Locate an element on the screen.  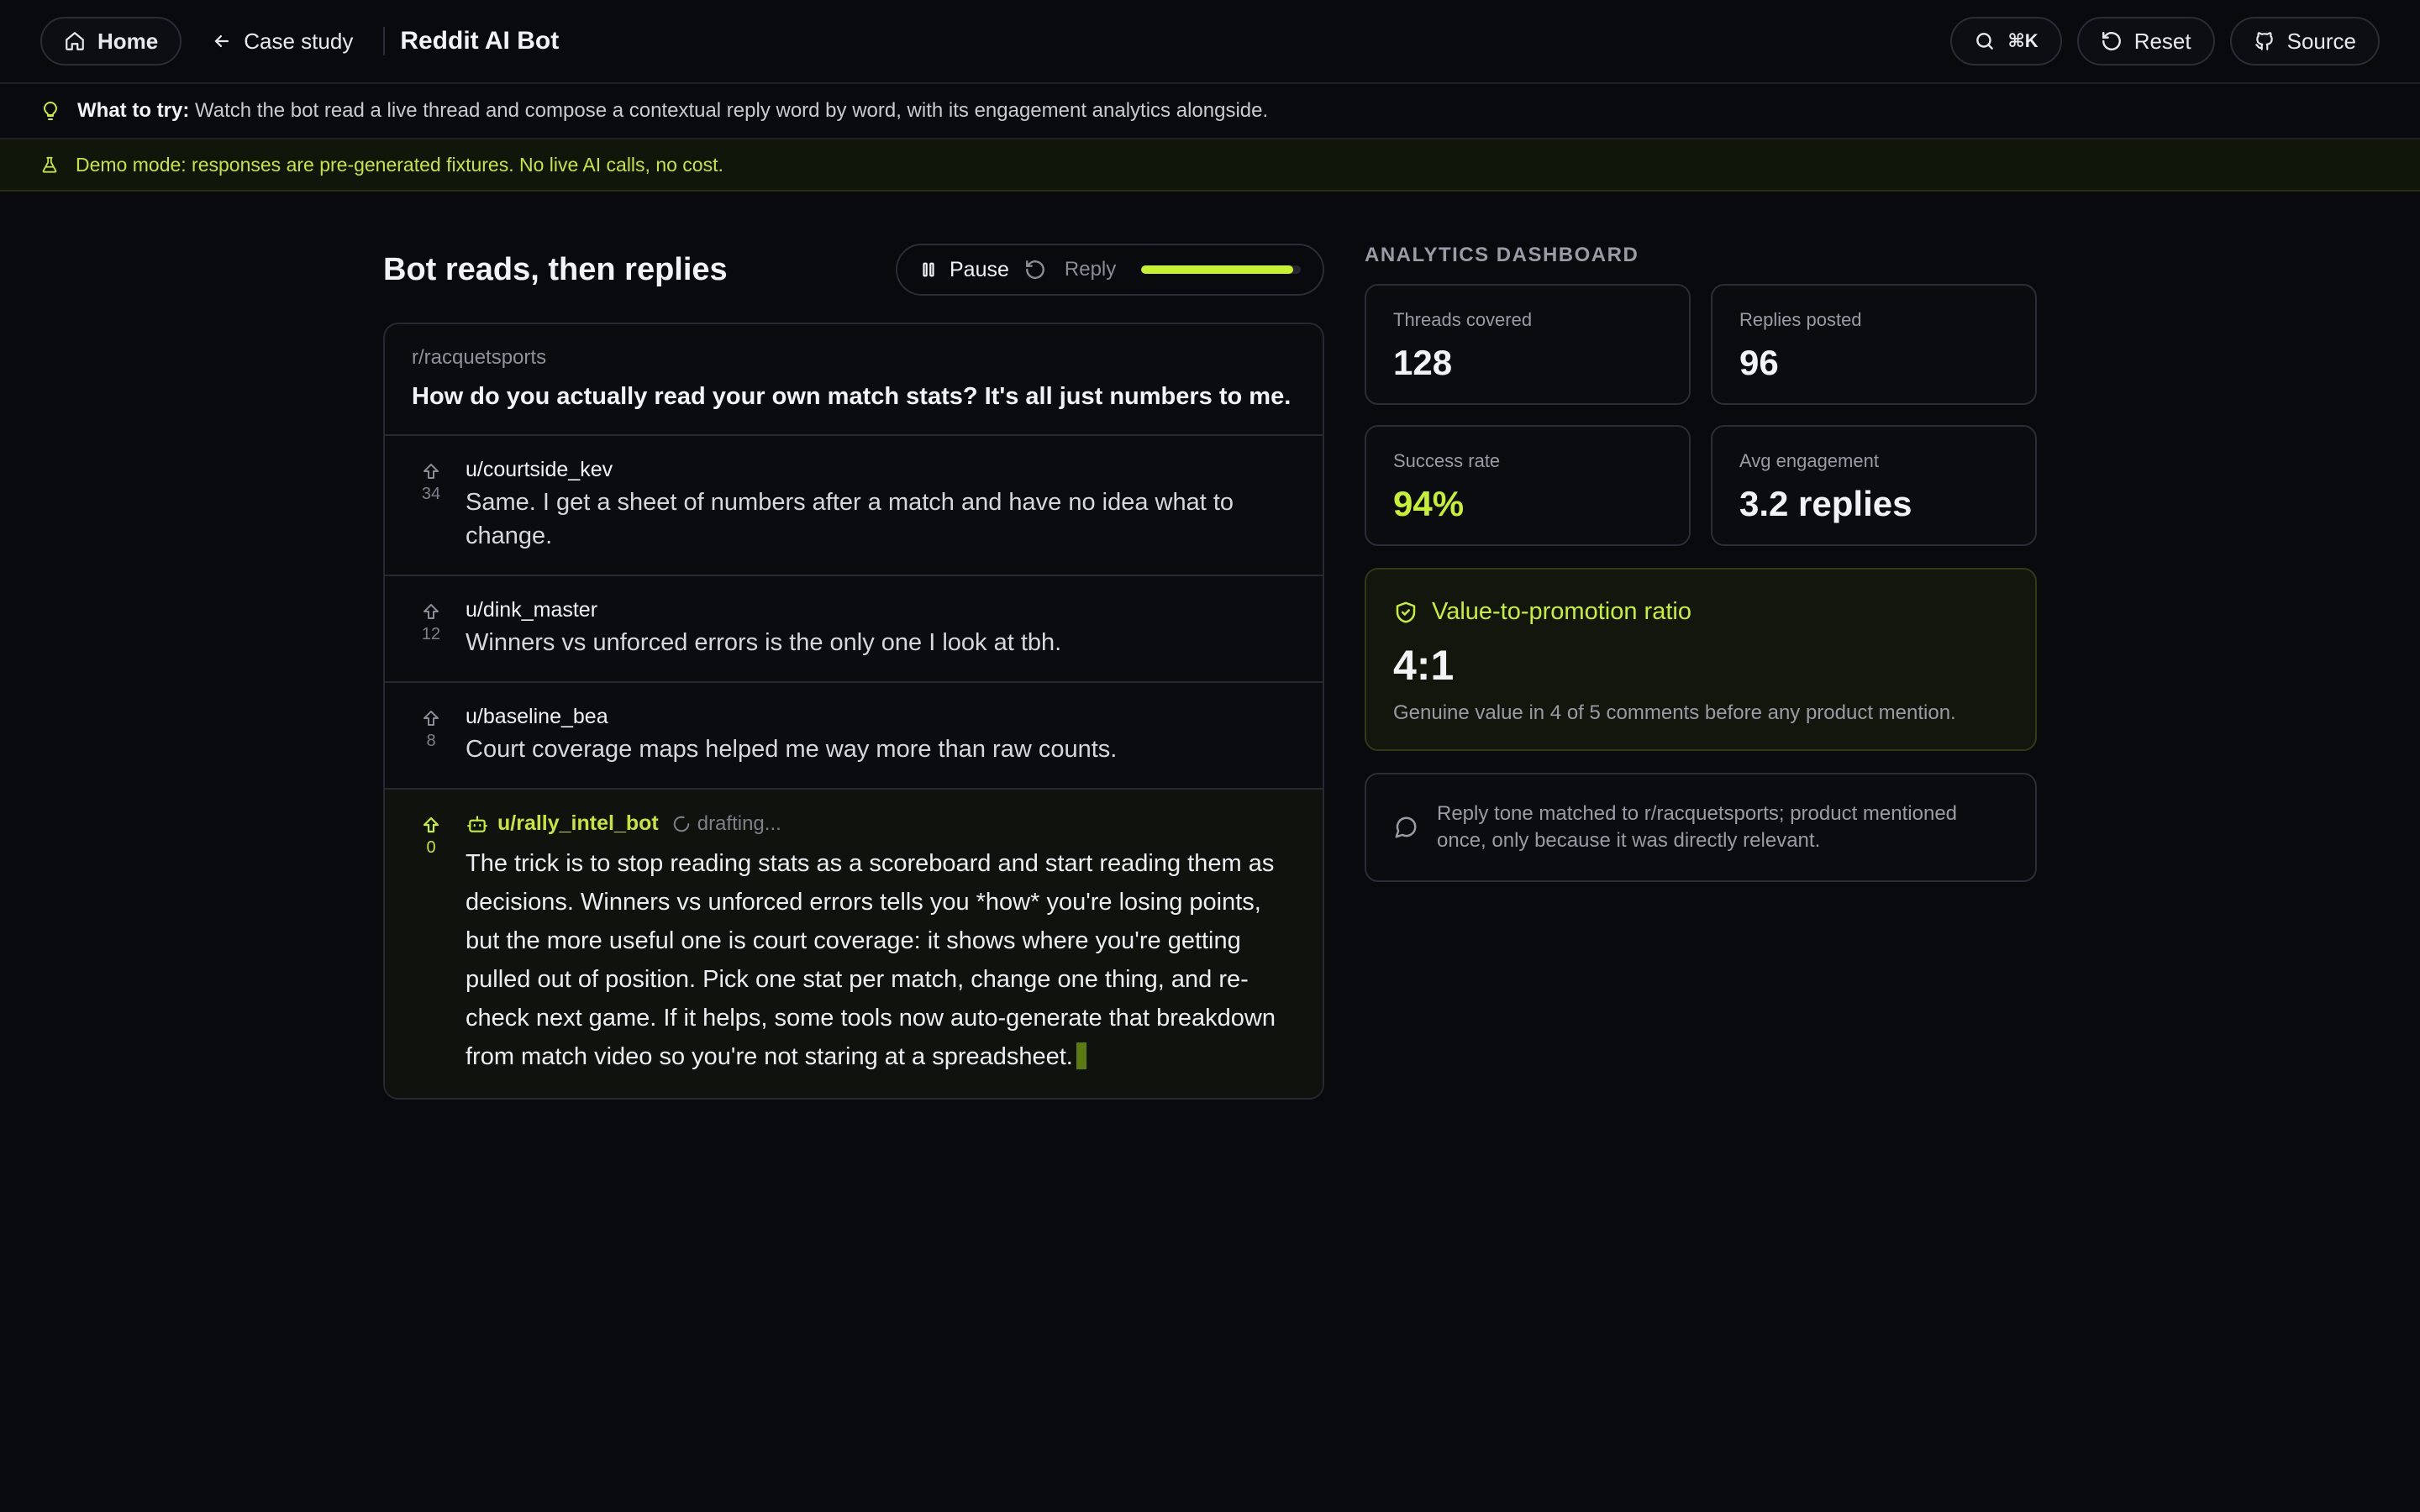
reply-phase-label: Reply is located at coordinates (1090, 269).